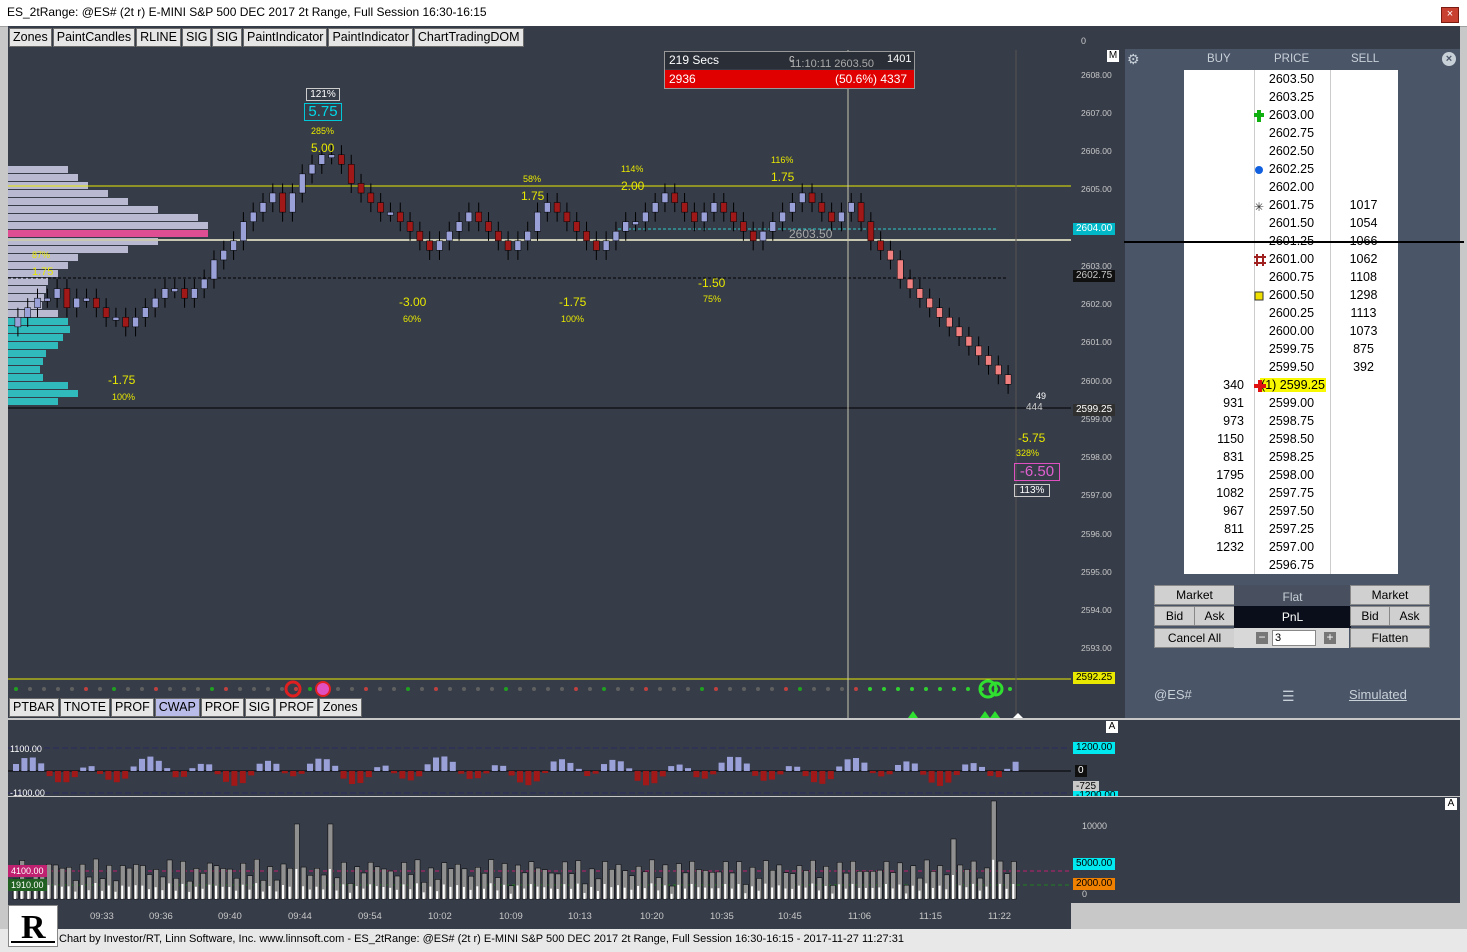 The width and height of the screenshot is (1467, 952). Describe the element at coordinates (1134, 59) in the screenshot. I see `gear-icon: ⚙` at that location.